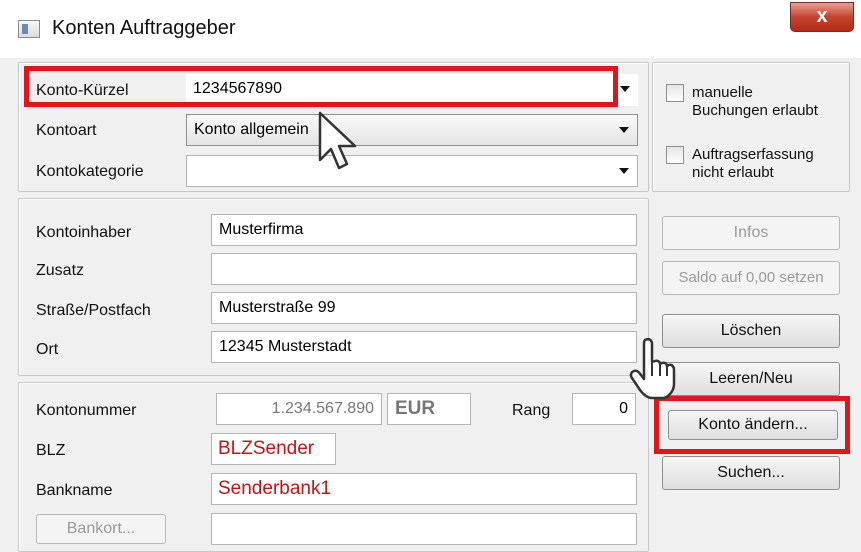  What do you see at coordinates (752, 425) in the screenshot?
I see `konto-aendern-highlight` at bounding box center [752, 425].